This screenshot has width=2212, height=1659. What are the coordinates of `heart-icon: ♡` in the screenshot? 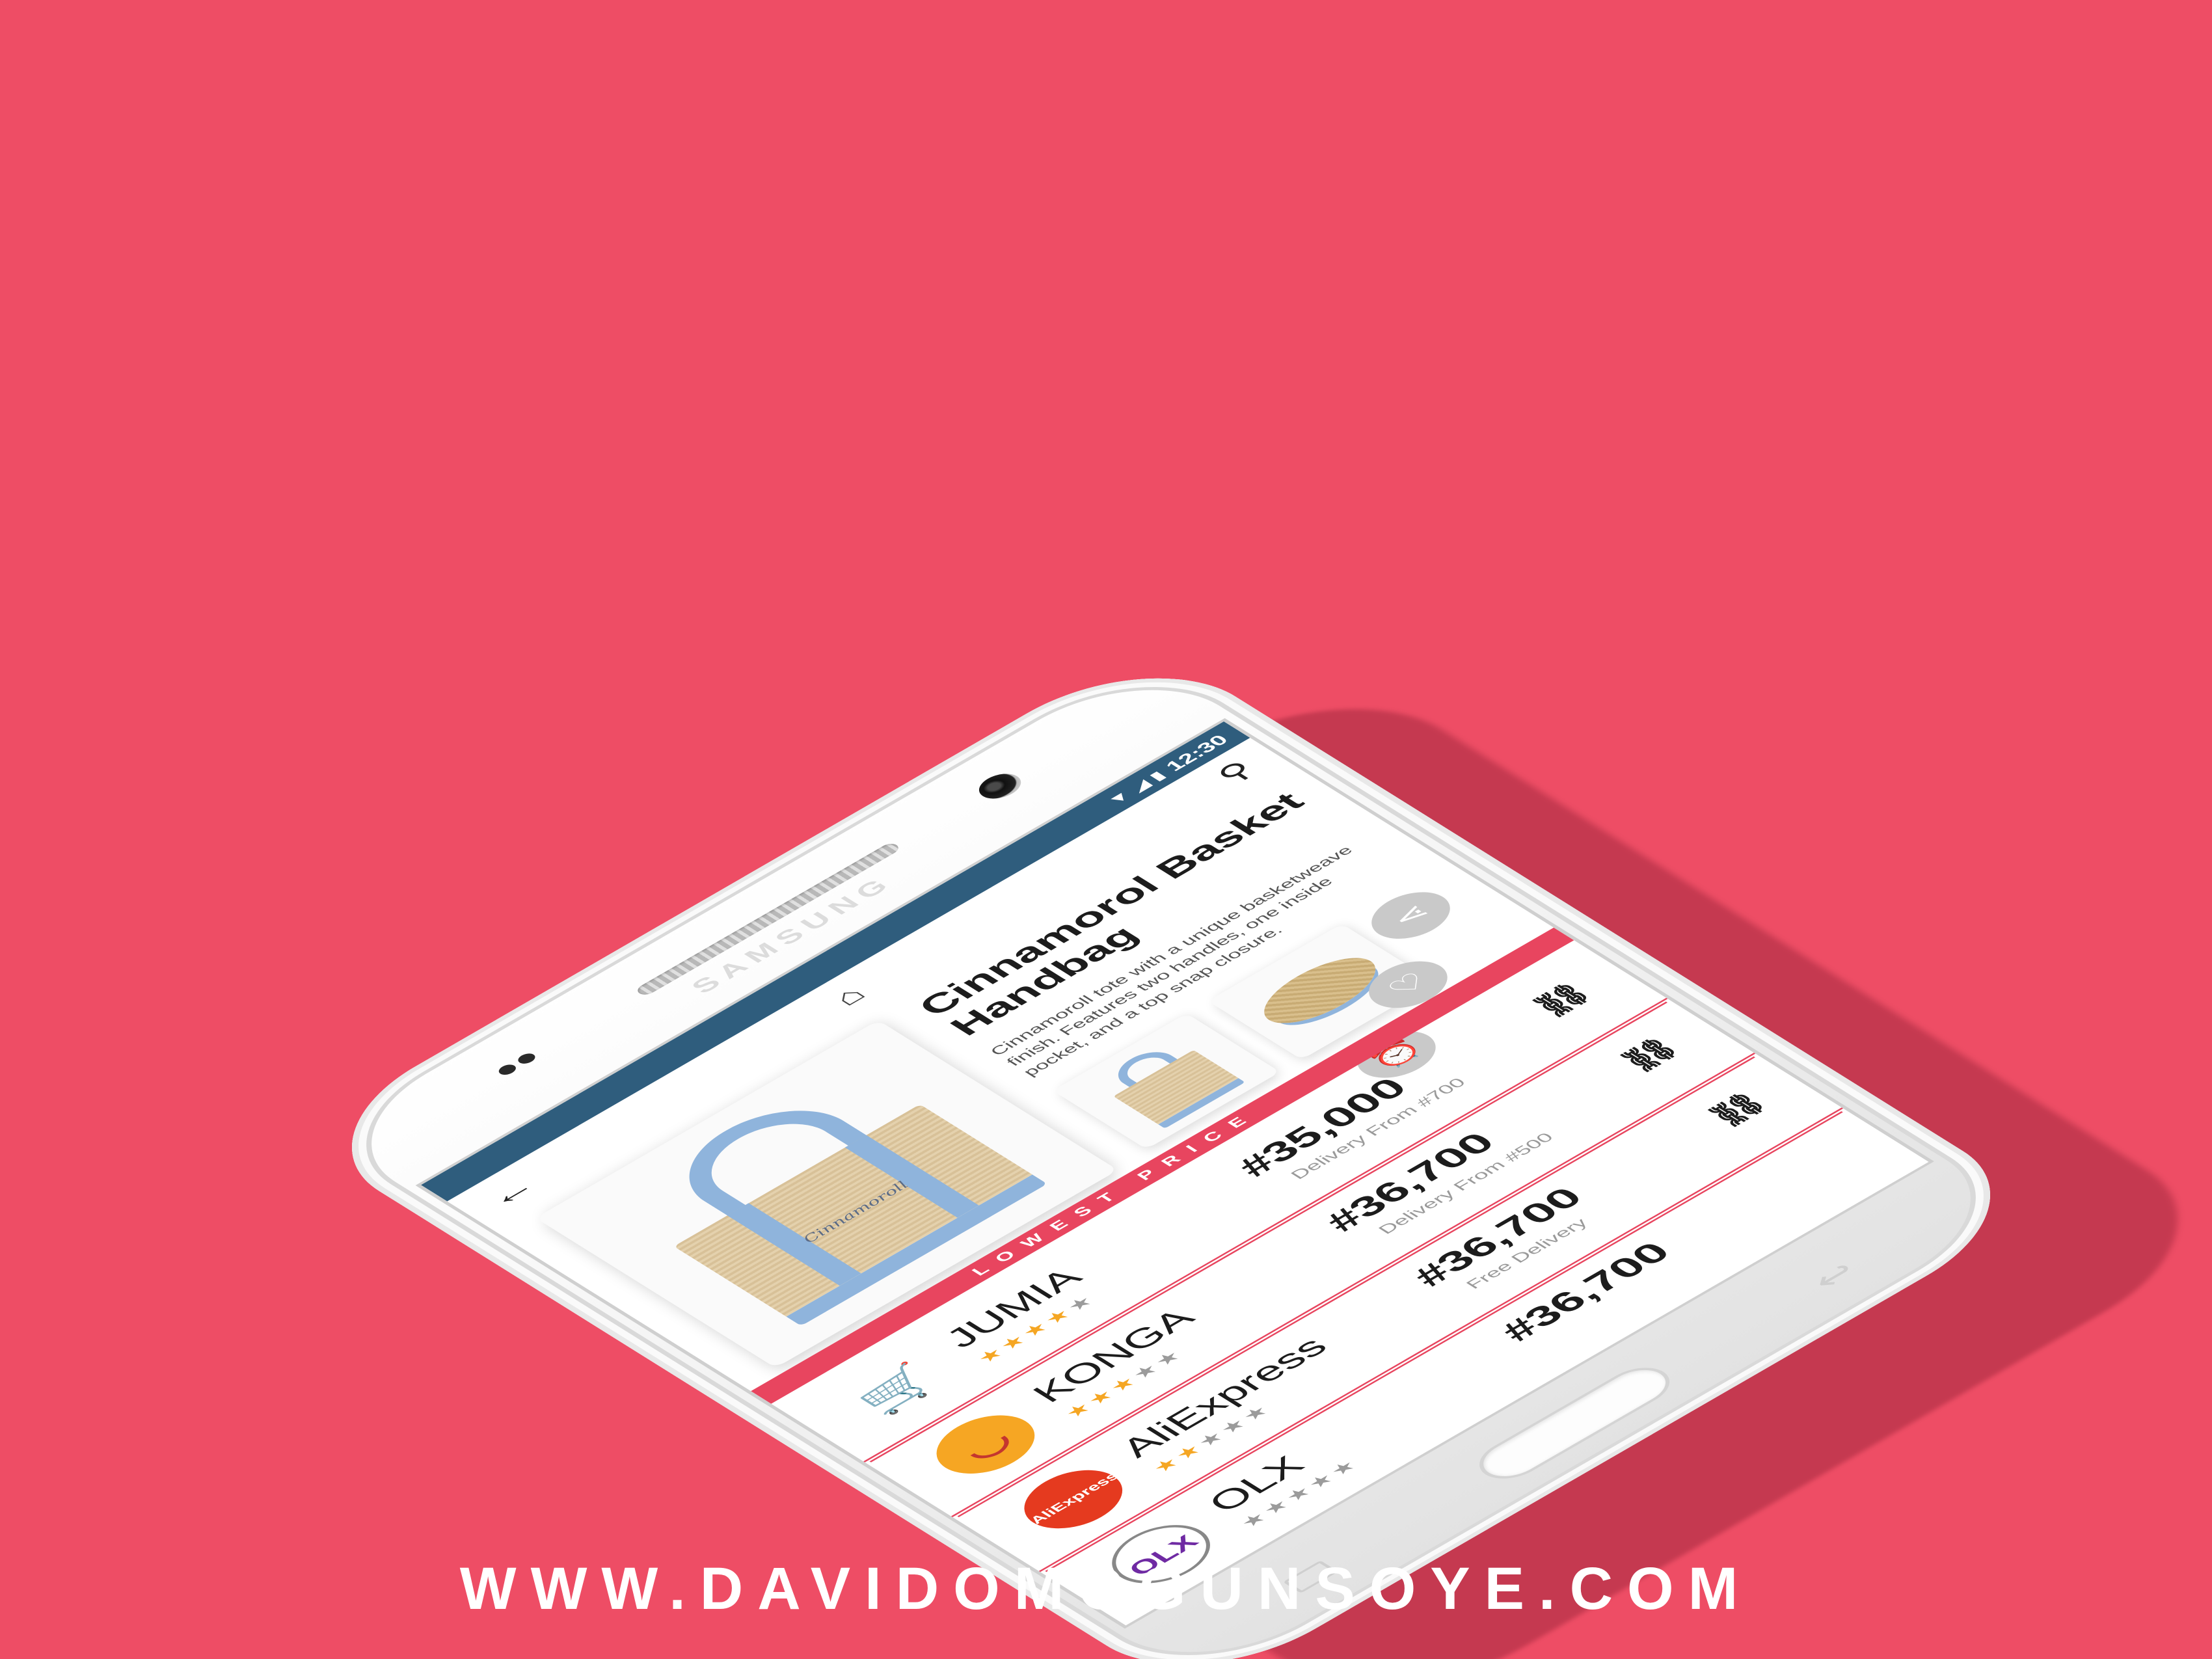 It's located at (1408, 984).